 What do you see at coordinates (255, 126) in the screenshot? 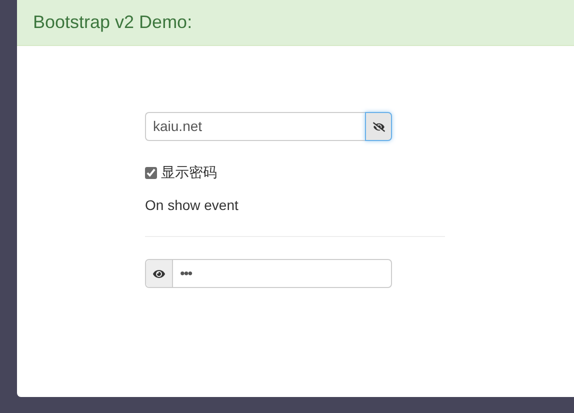
I see `password-input: kaiu.net` at bounding box center [255, 126].